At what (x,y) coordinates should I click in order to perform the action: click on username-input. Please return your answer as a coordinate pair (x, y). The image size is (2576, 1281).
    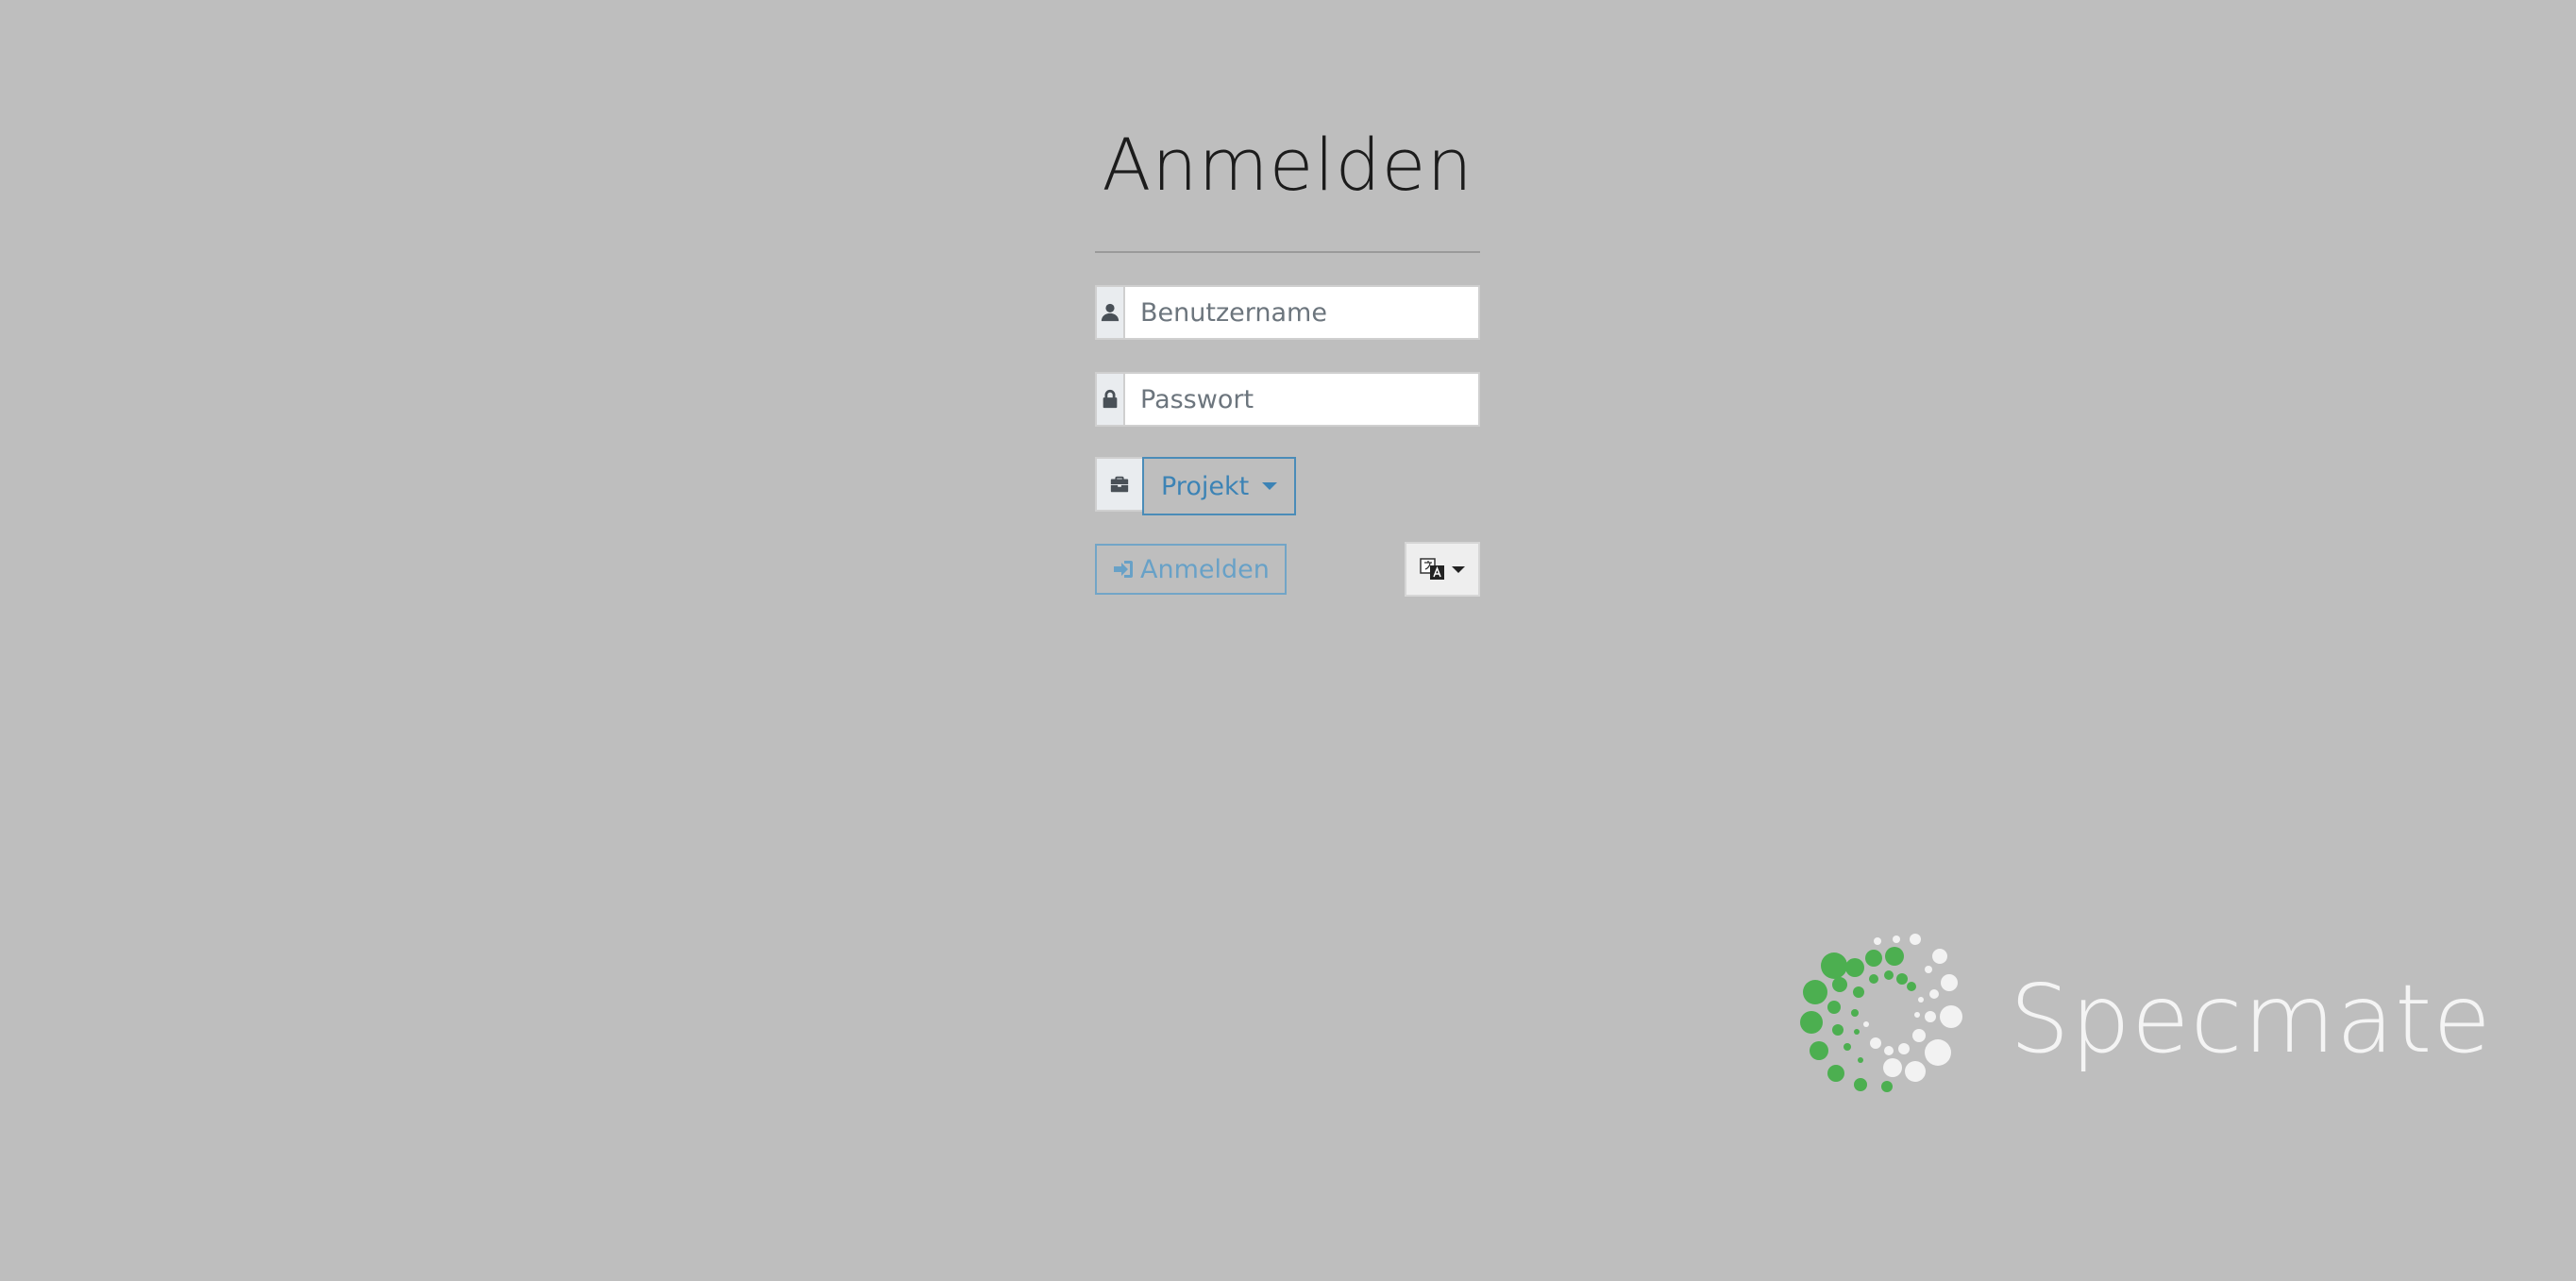
    Looking at the image, I should click on (1301, 312).